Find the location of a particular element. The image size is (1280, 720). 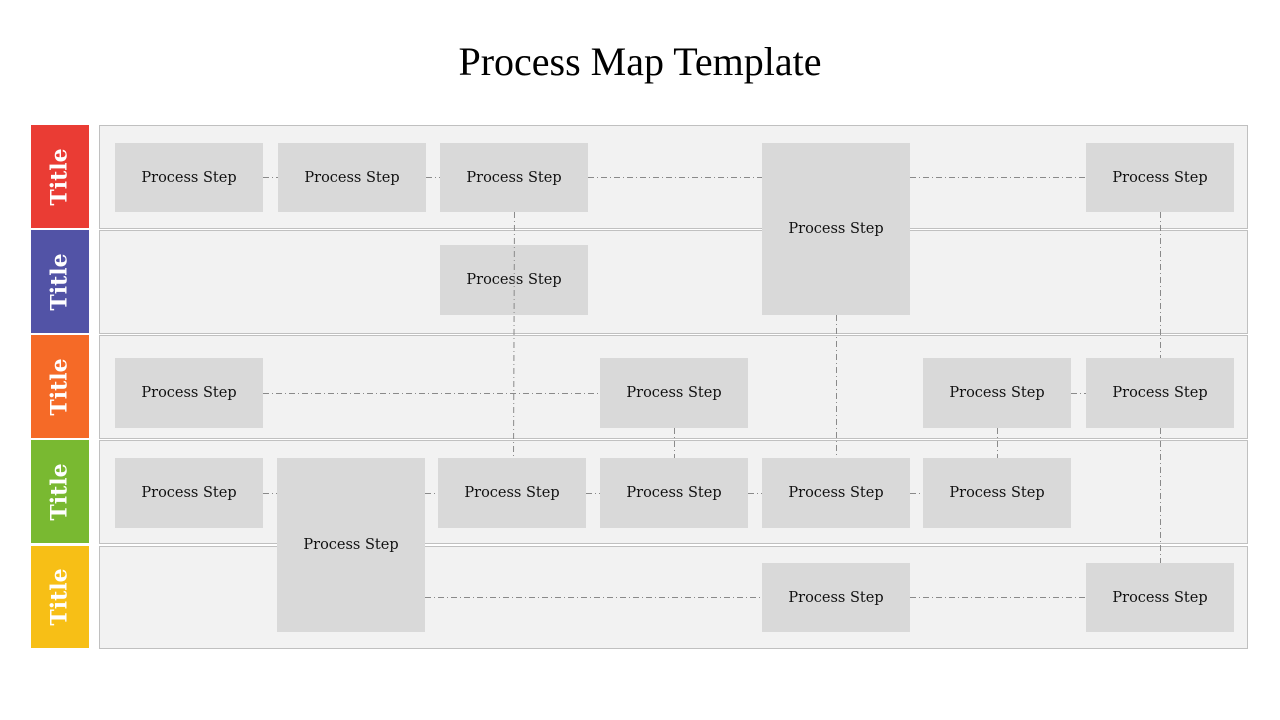

page-title: Process Map Template is located at coordinates (640, 61).